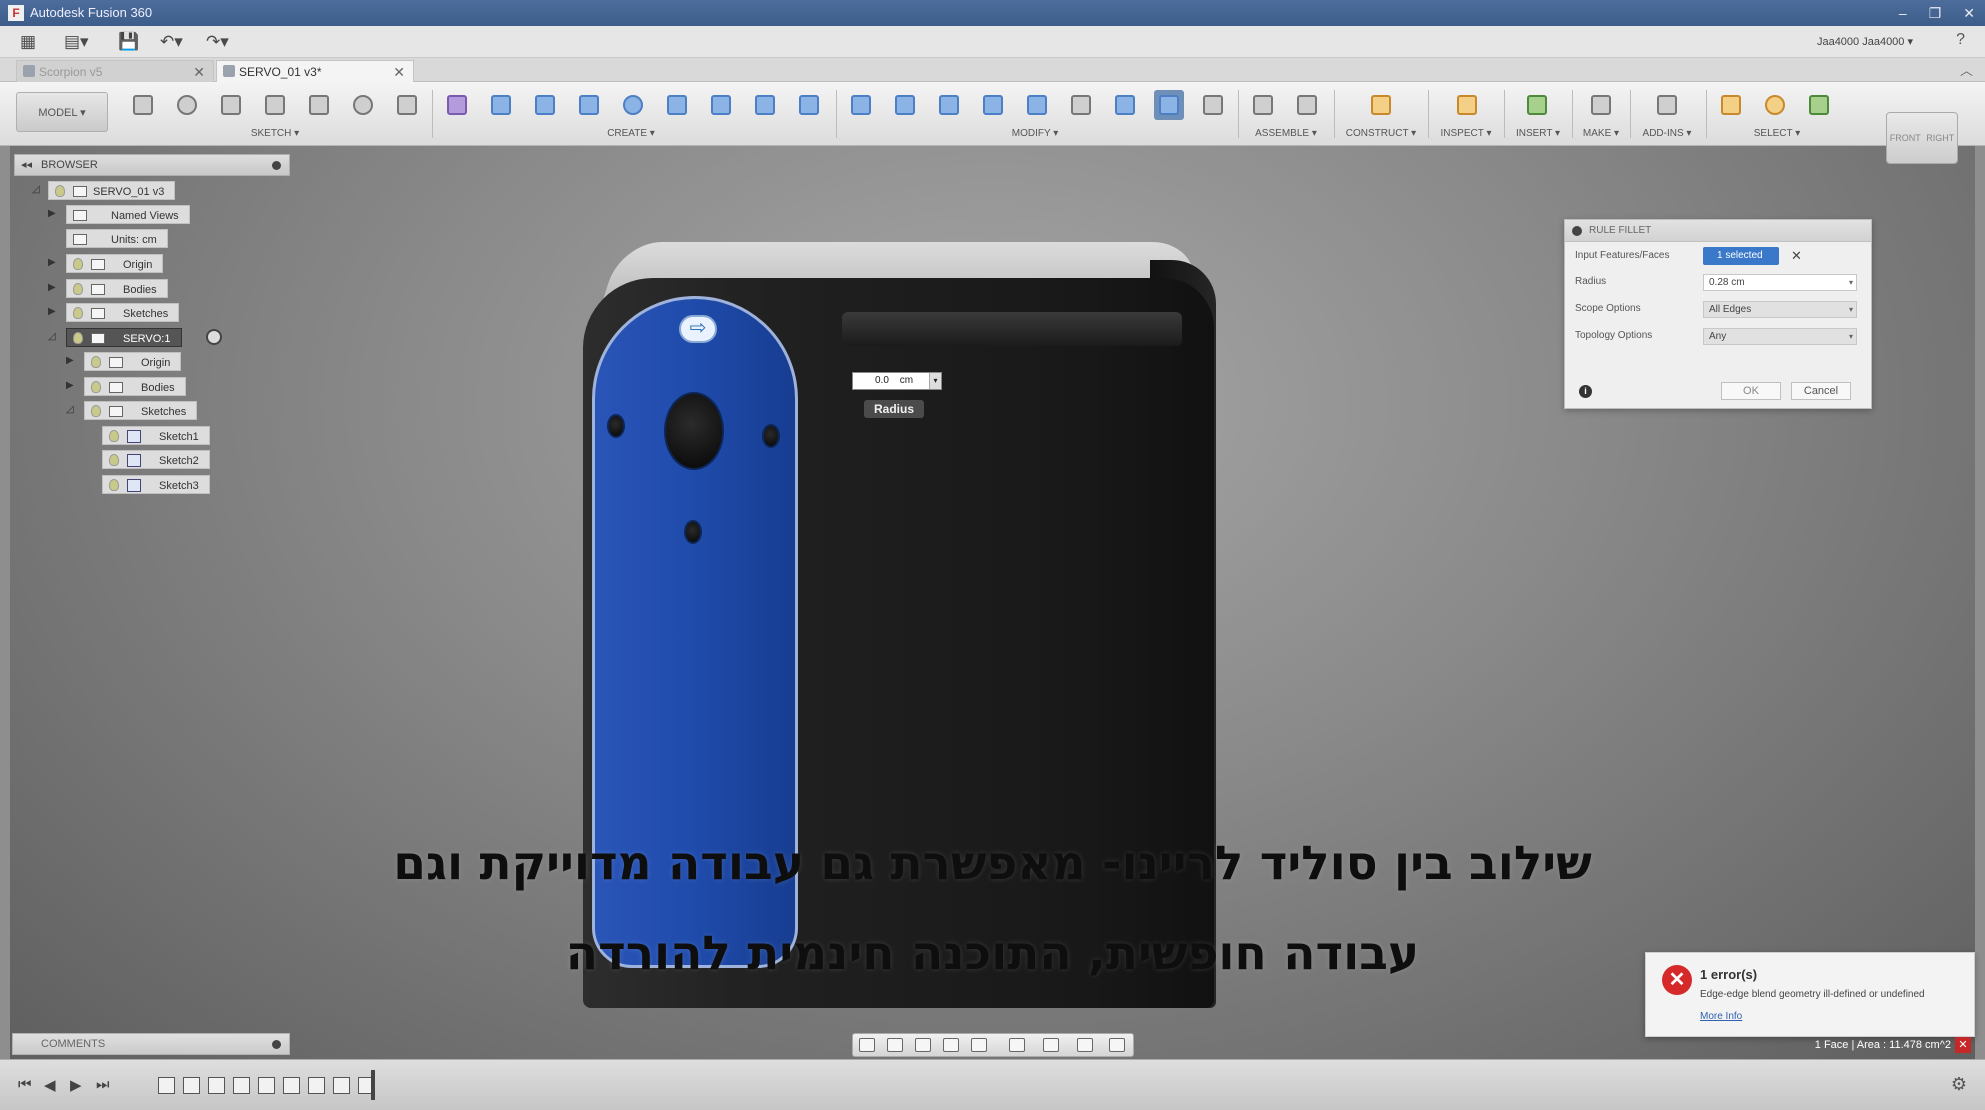 The image size is (1985, 1110). Describe the element at coordinates (407, 105) in the screenshot. I see `project-tool-icon` at that location.